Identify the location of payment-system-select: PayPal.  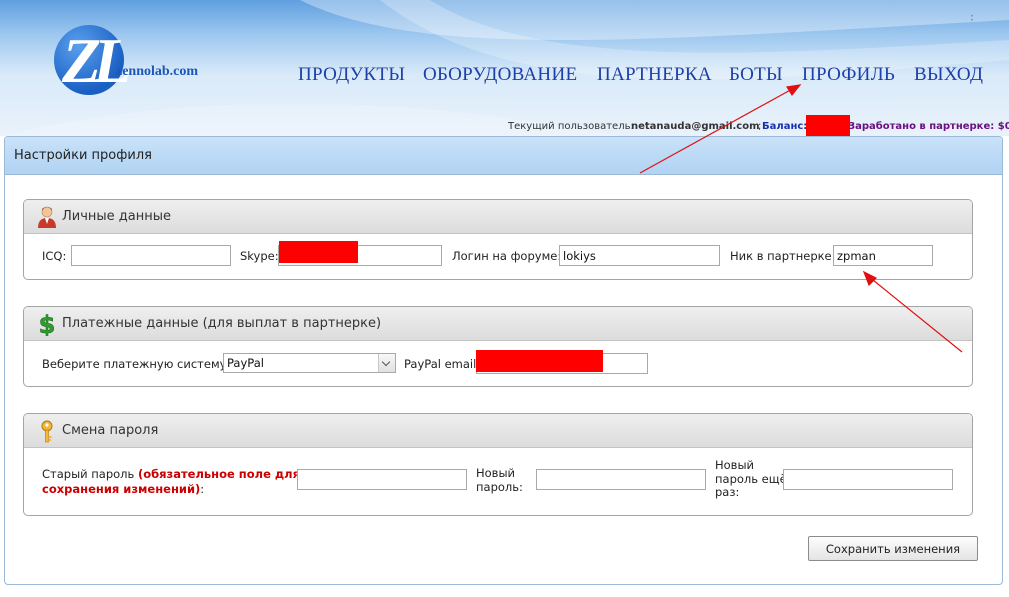
(309, 363).